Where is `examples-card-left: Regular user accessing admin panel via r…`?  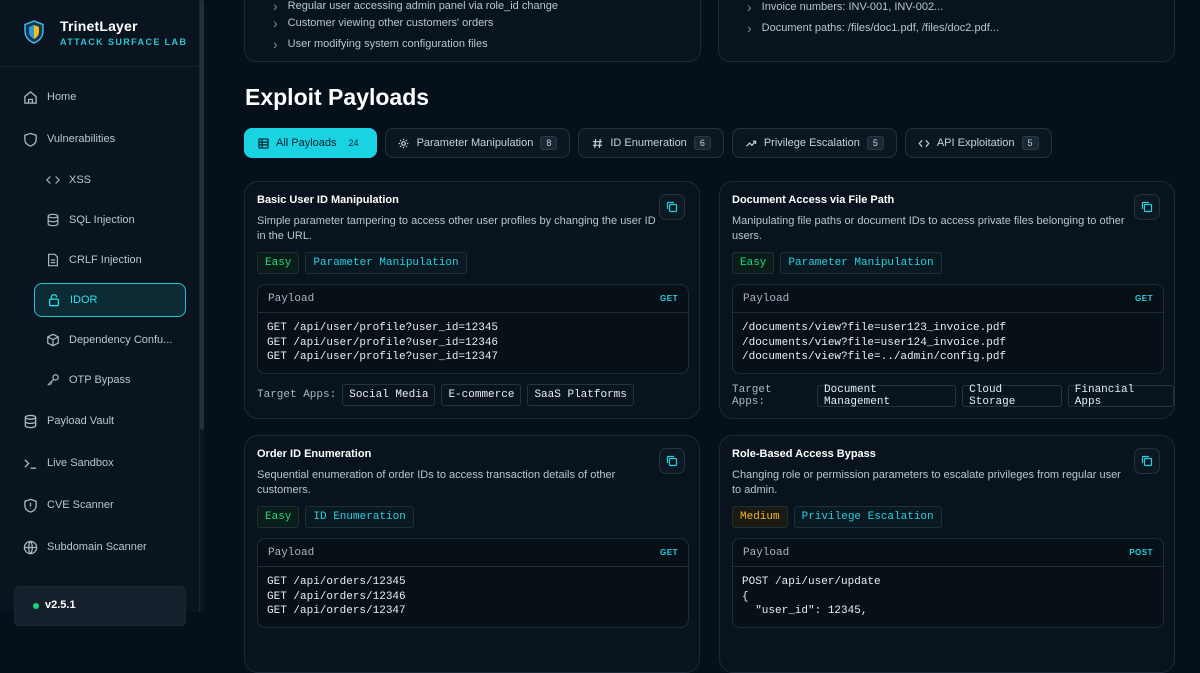 examples-card-left: Regular user accessing admin panel via r… is located at coordinates (472, 31).